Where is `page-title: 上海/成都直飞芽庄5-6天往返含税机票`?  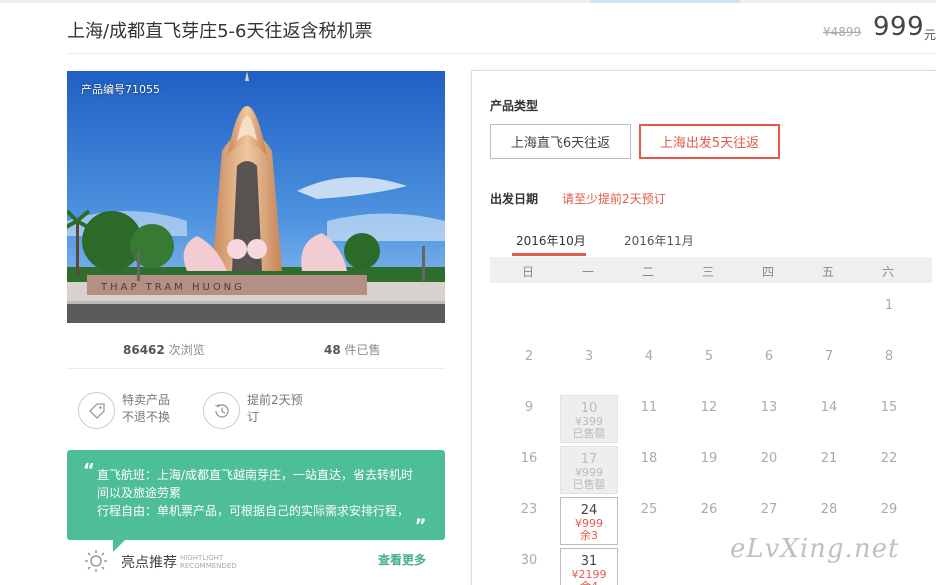 page-title: 上海/成都直飞芽庄5-6天往返含税机票 is located at coordinates (220, 31).